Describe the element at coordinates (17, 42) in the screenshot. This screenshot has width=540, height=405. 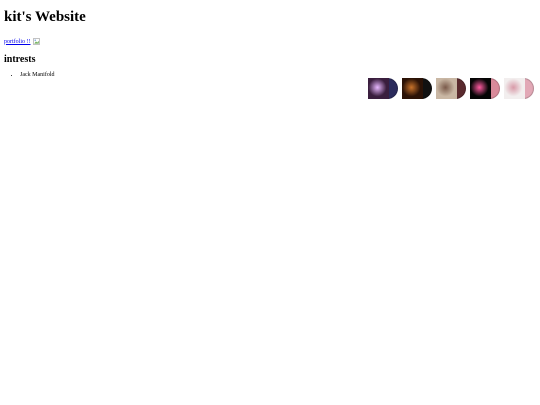
I see `portfolio-link: portfolio !!` at that location.